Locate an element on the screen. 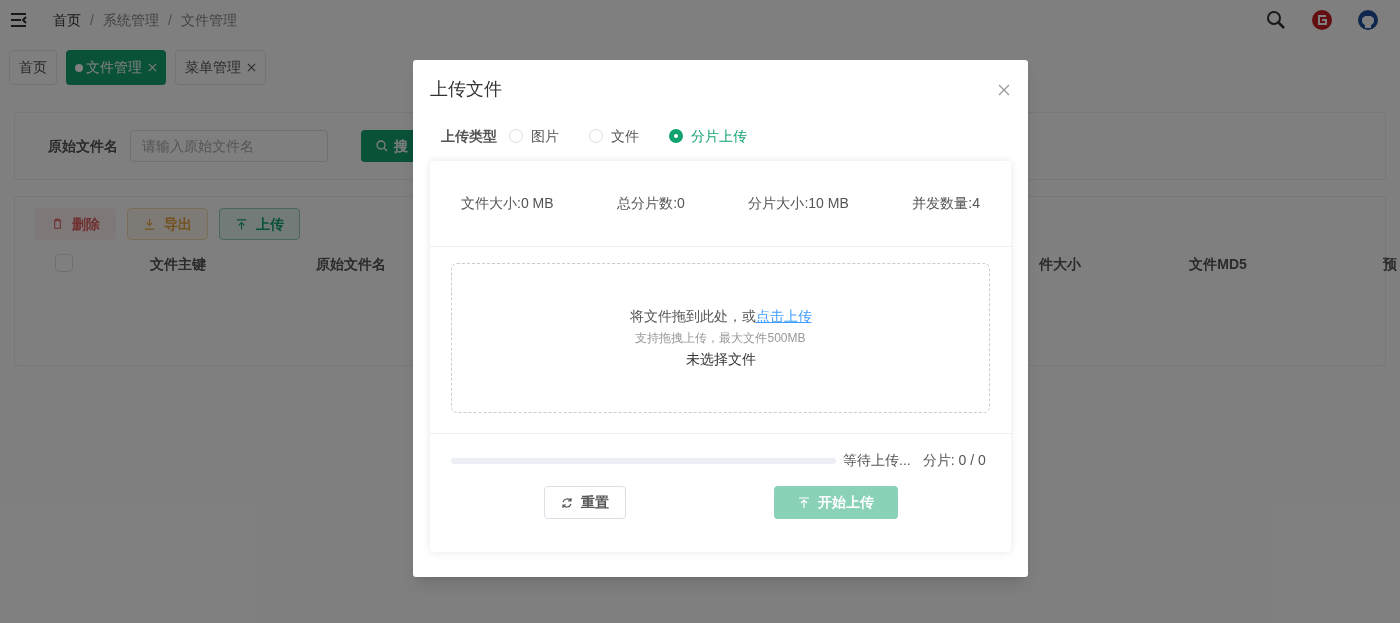 This screenshot has width=1400, height=623. radio-option: 文件 is located at coordinates (614, 136).